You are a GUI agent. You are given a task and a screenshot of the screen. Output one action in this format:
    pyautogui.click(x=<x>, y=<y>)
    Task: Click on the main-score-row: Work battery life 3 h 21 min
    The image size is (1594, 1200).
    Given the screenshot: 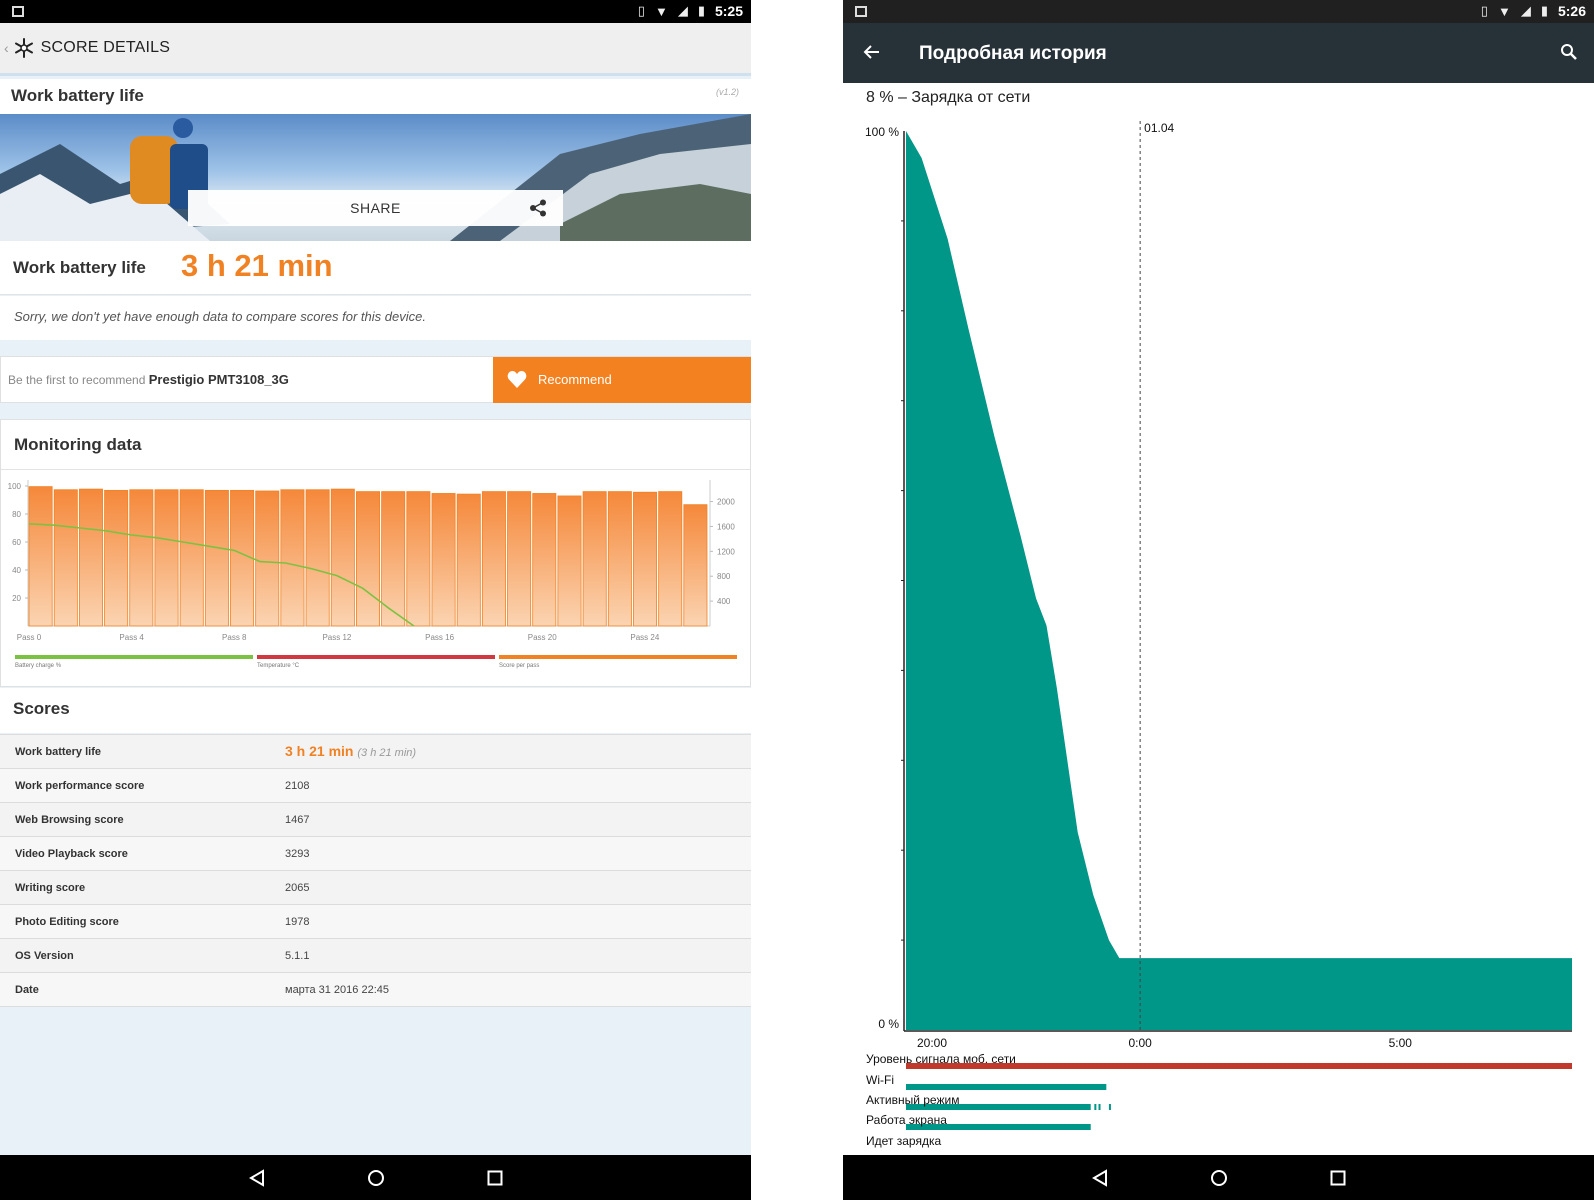 What is the action you would take?
    pyautogui.click(x=375, y=268)
    